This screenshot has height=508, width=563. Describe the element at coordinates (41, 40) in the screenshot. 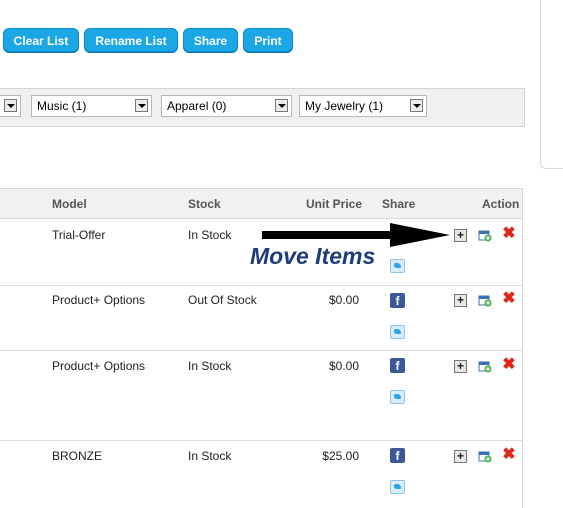

I see `clear-list-button: Clear List` at that location.